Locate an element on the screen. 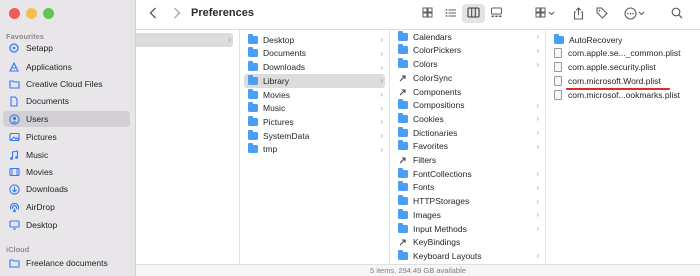 The image size is (700, 276). list-item-label: Pictures is located at coordinates (278, 121).